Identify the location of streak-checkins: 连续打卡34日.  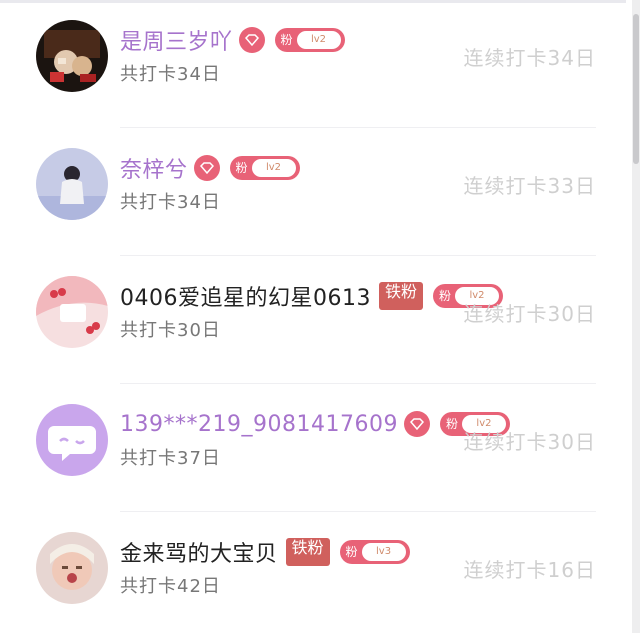
(529, 58).